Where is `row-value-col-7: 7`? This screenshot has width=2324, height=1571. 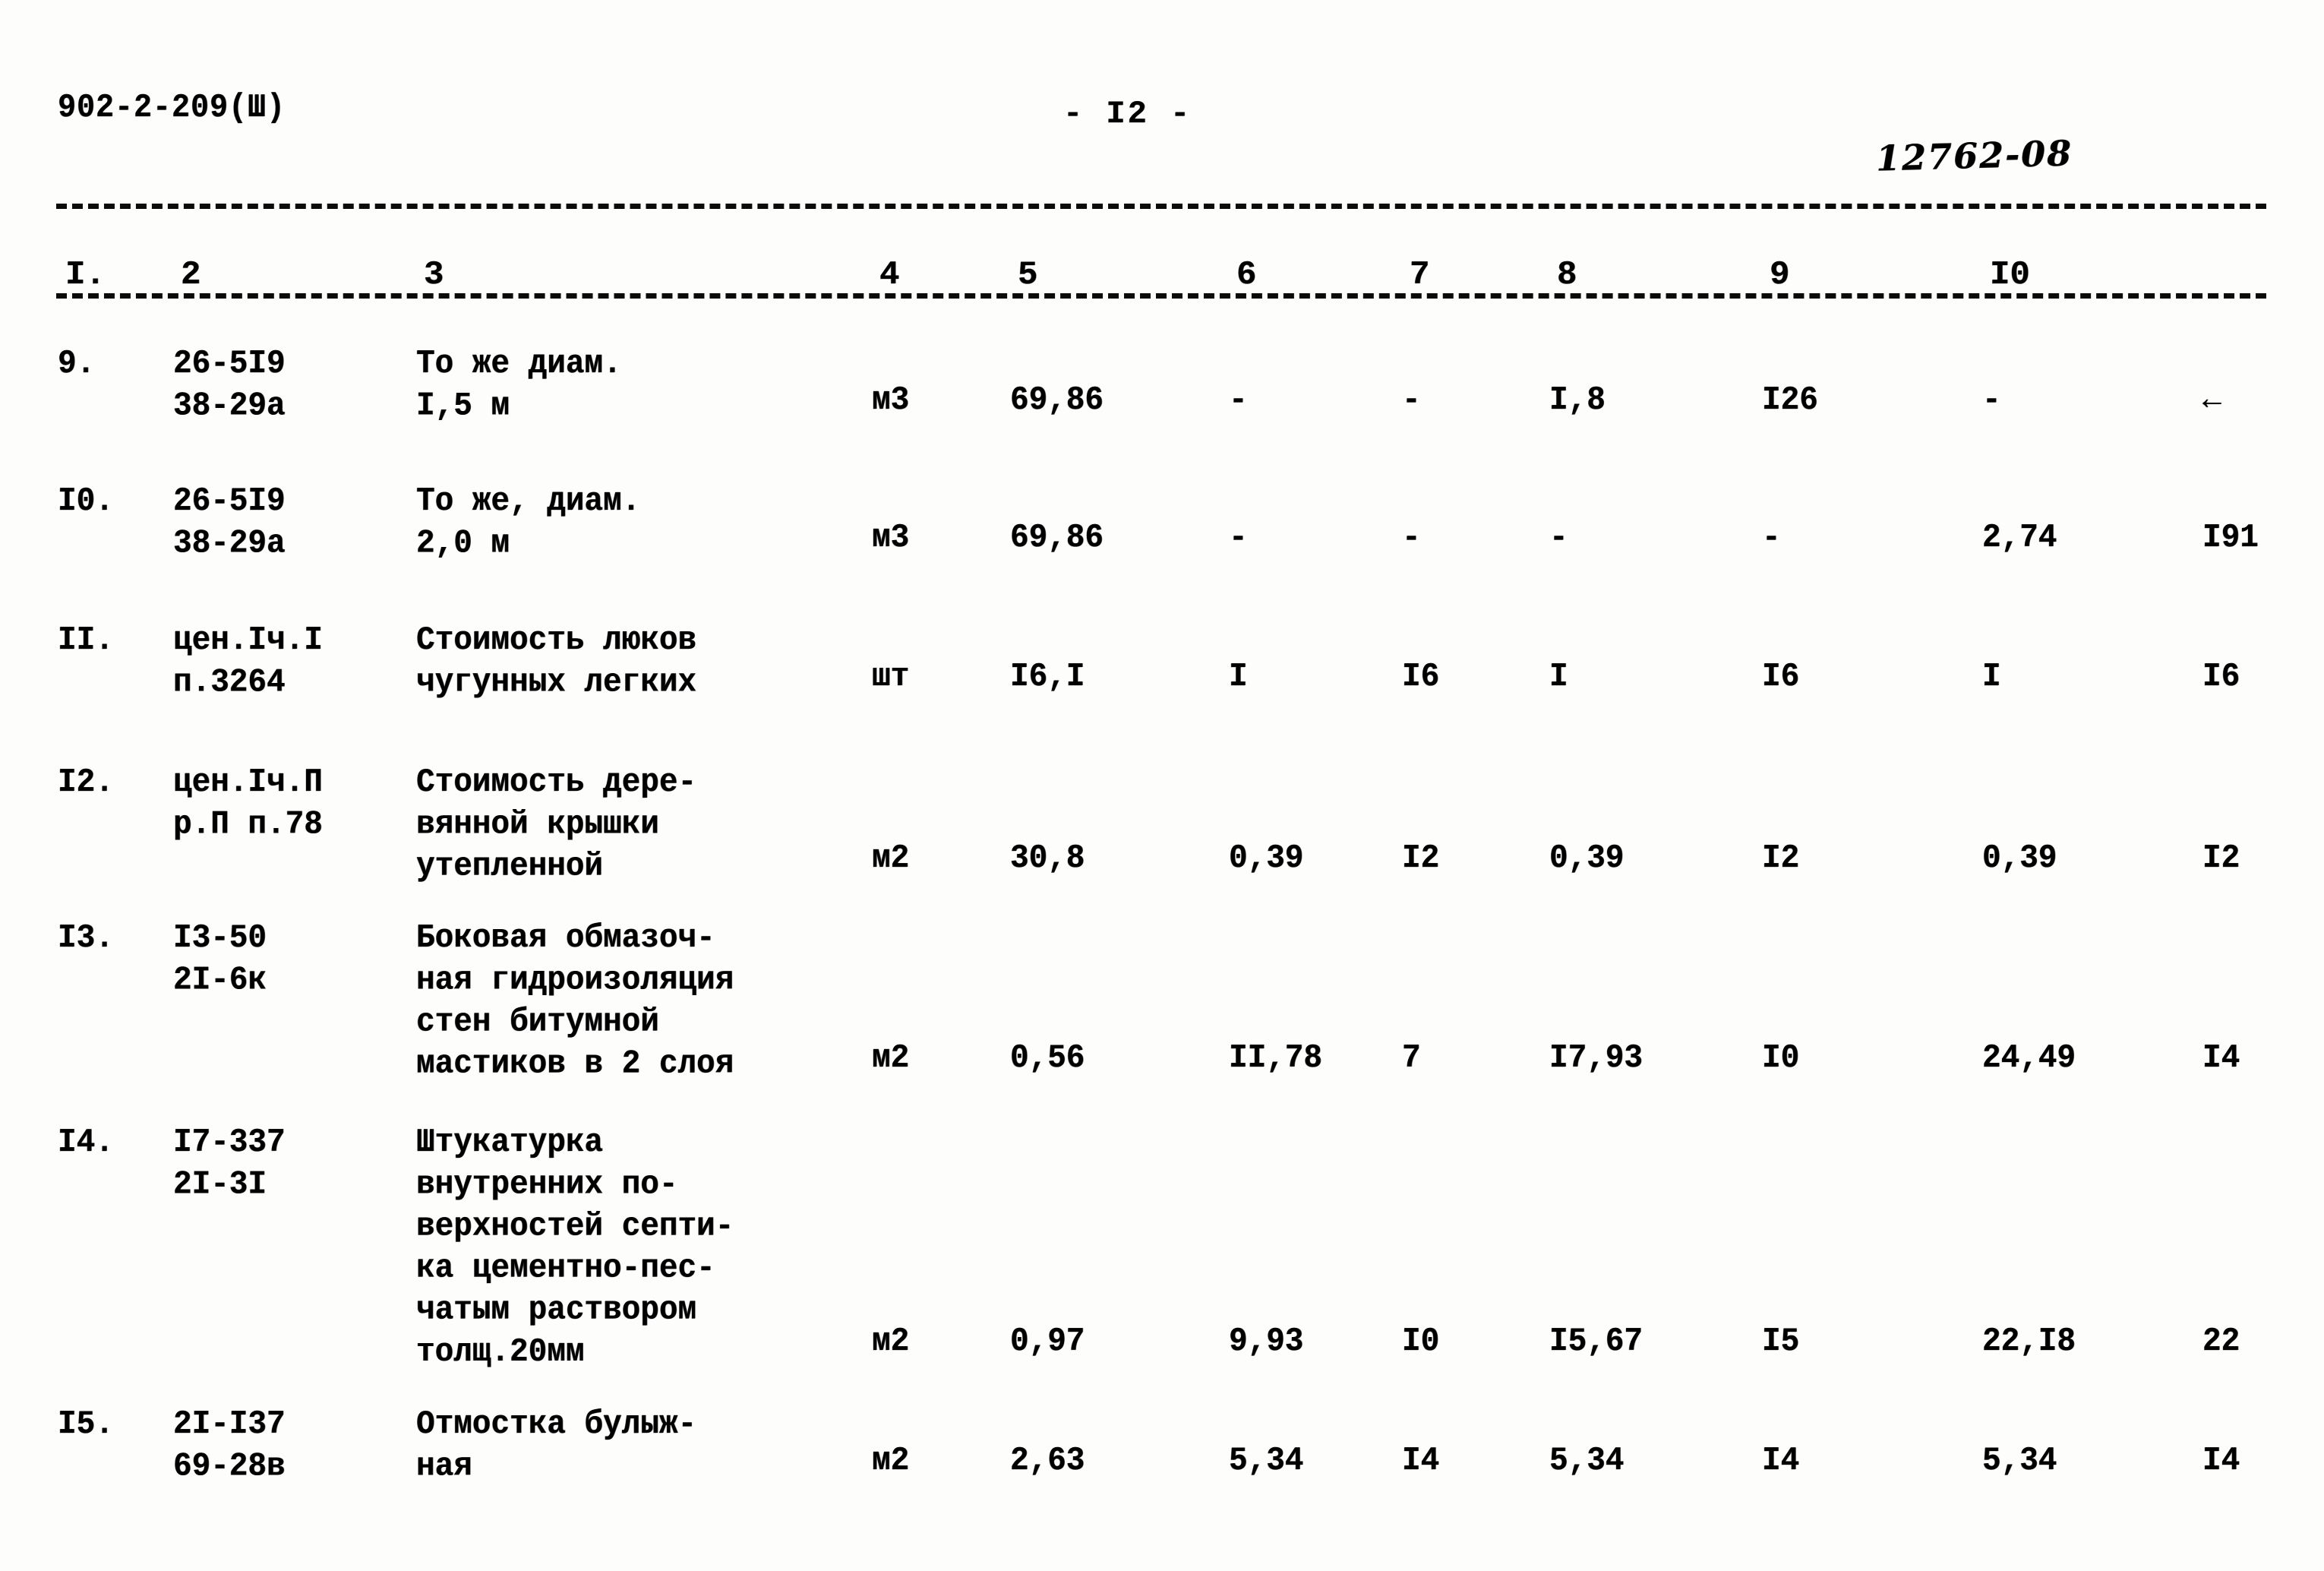
row-value-col-7: 7 is located at coordinates (1411, 1058).